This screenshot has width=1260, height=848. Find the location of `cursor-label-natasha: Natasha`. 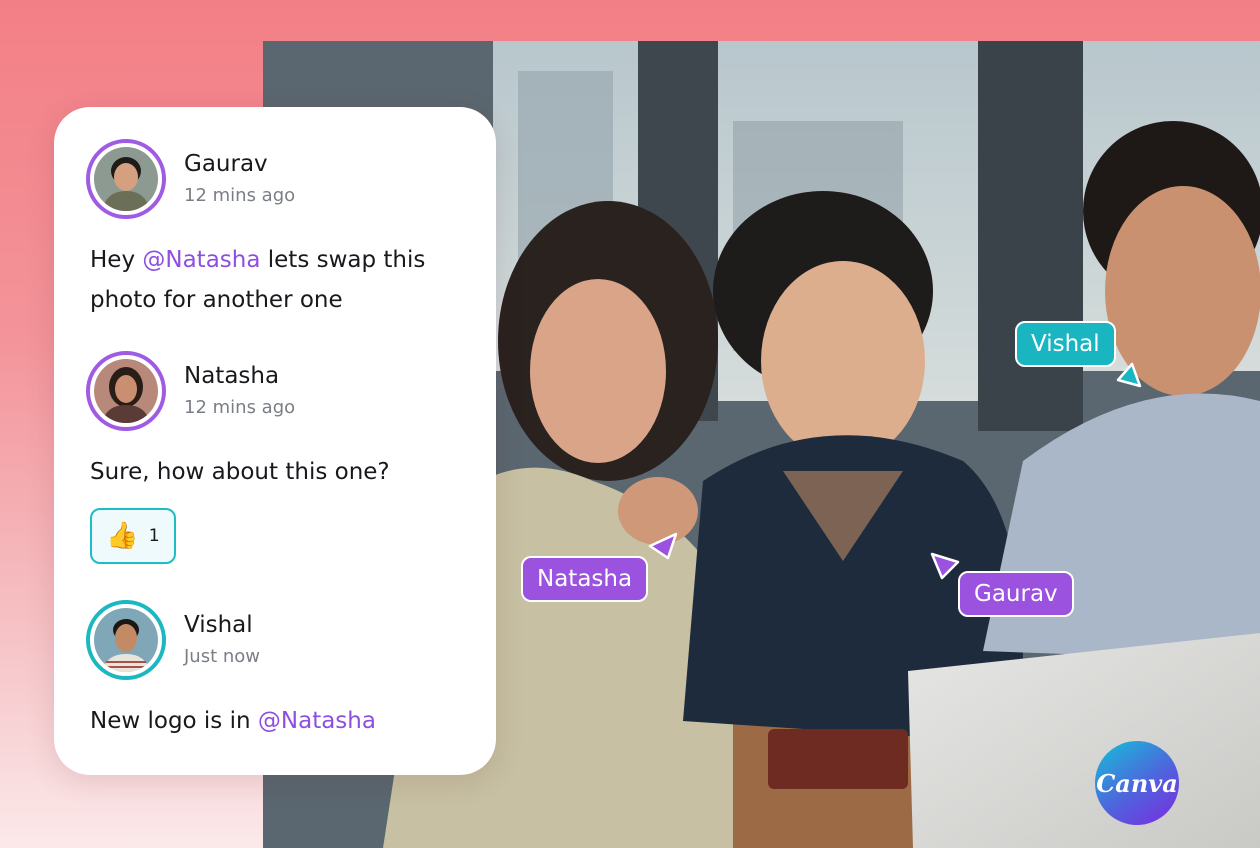

cursor-label-natasha: Natasha is located at coordinates (585, 579).